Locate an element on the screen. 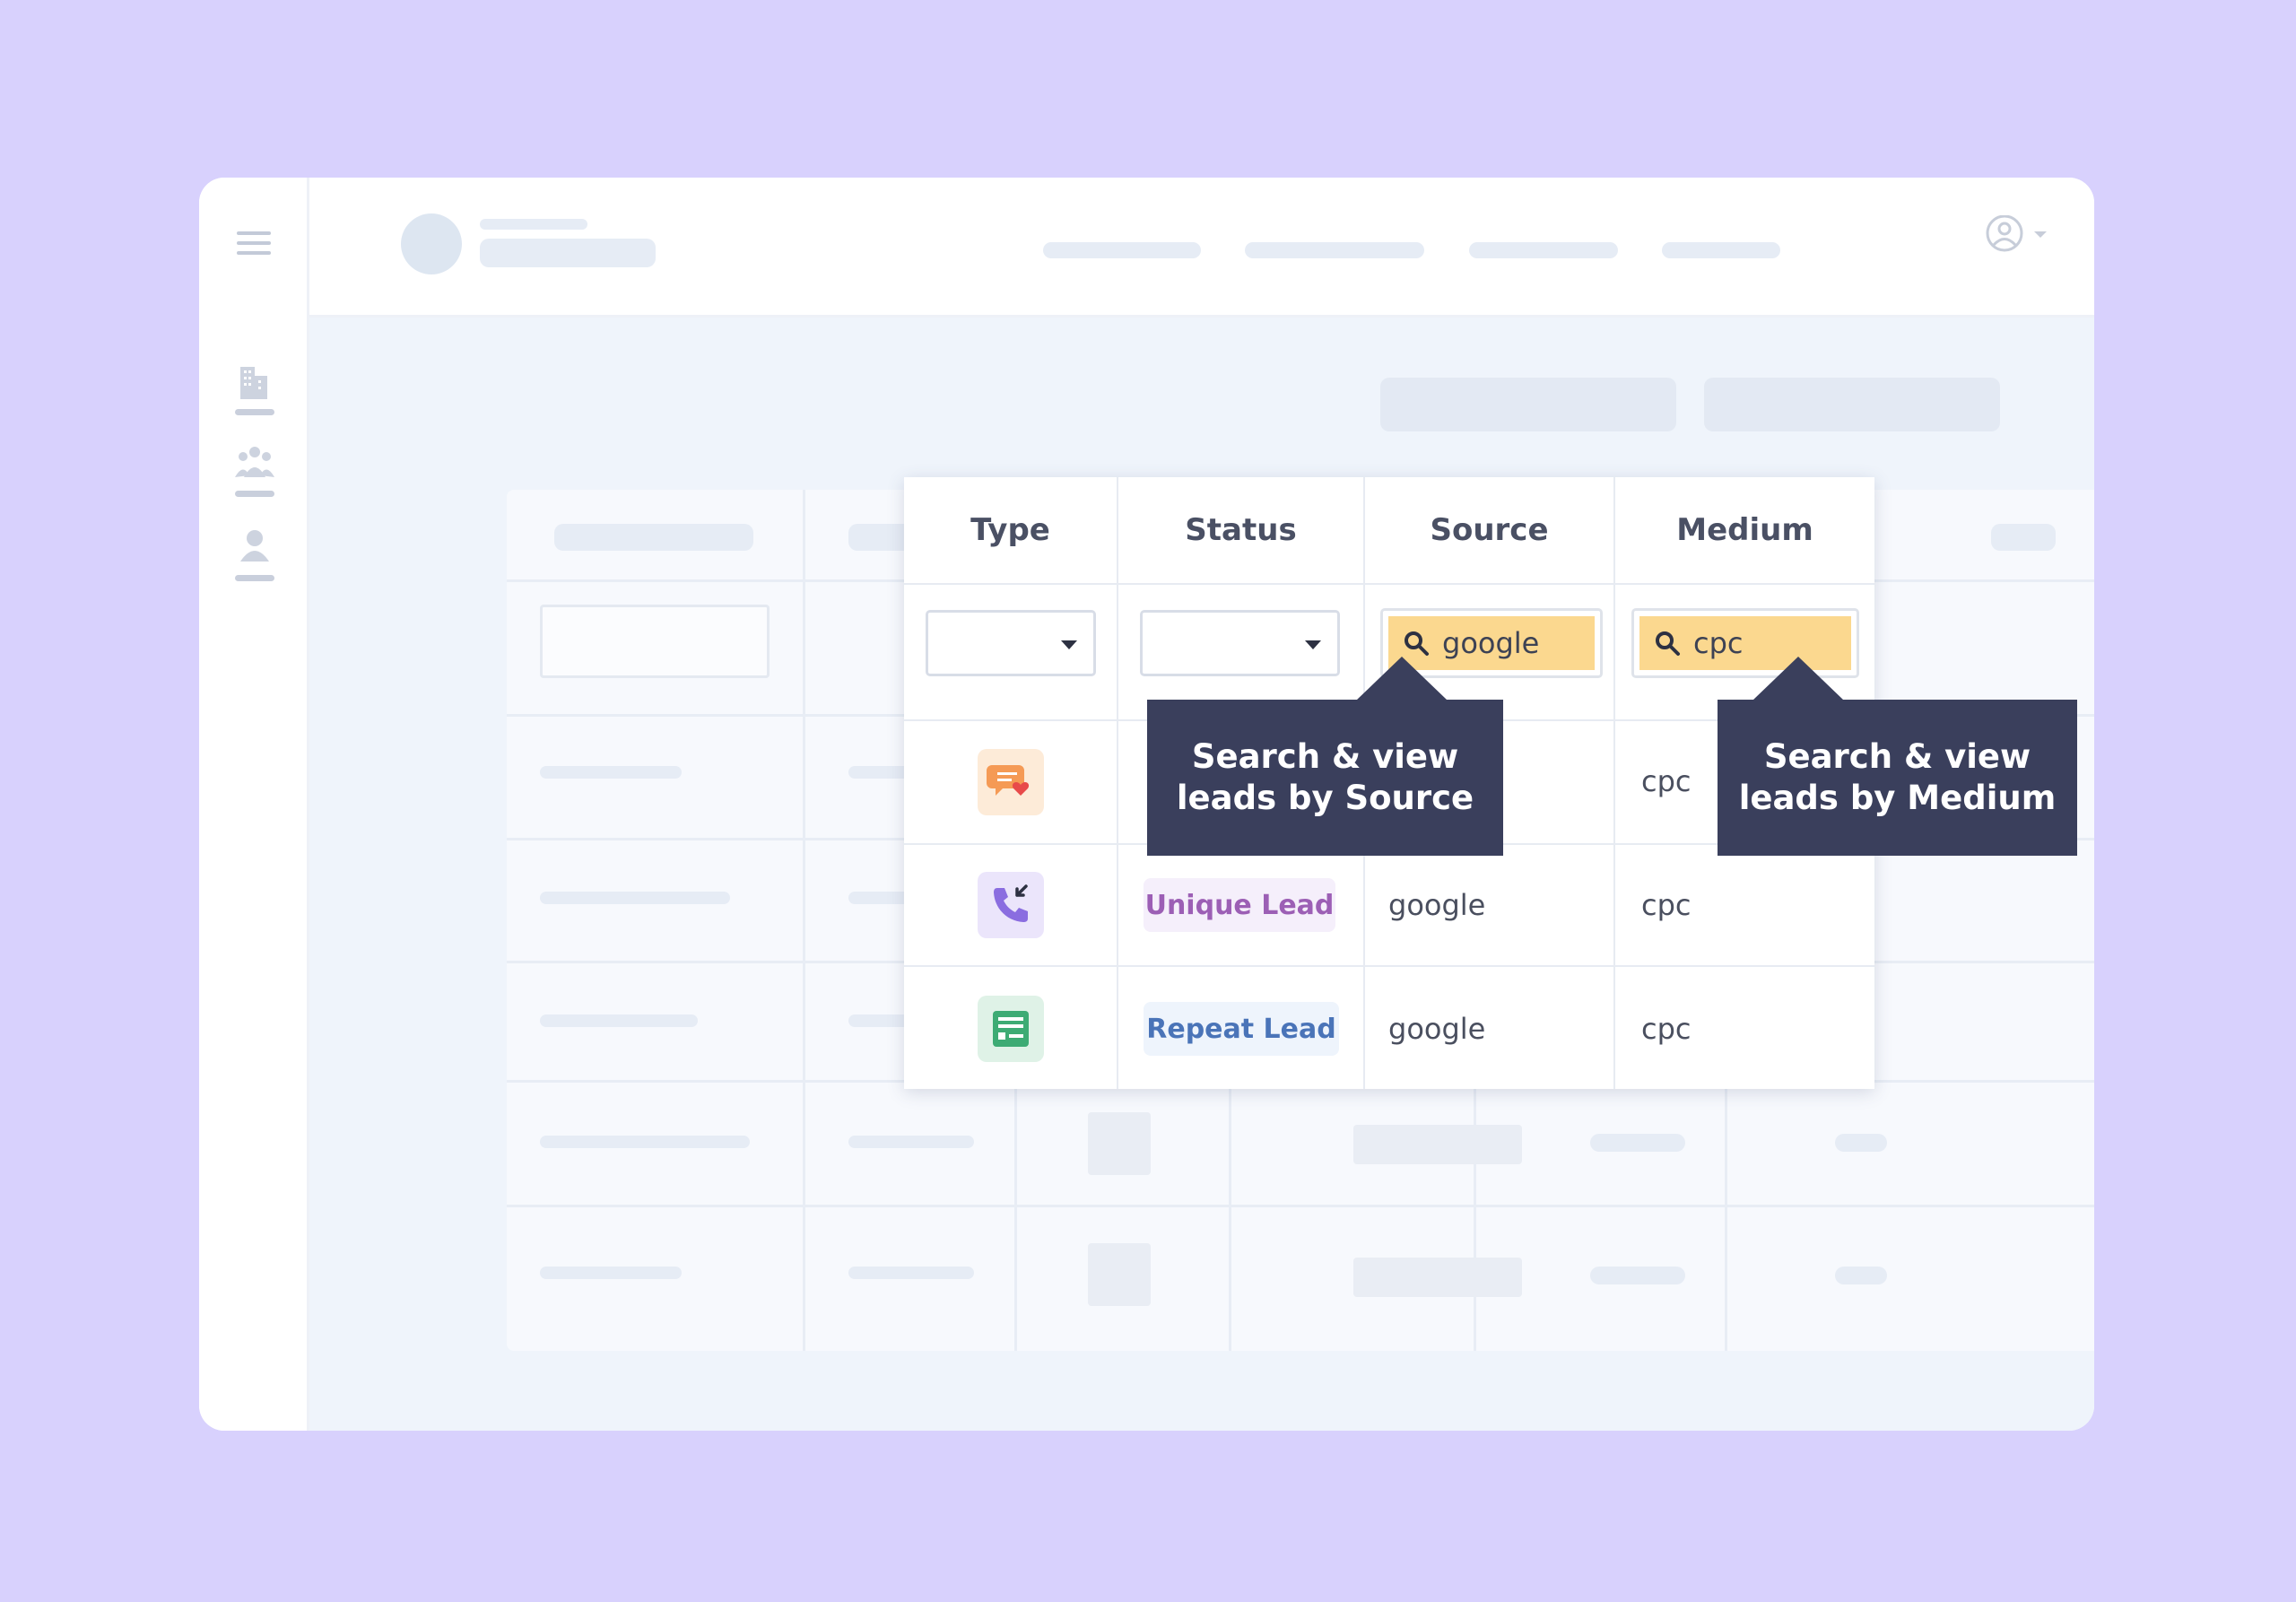  medium-tooltip: Search & view leads by Medium is located at coordinates (1897, 756).